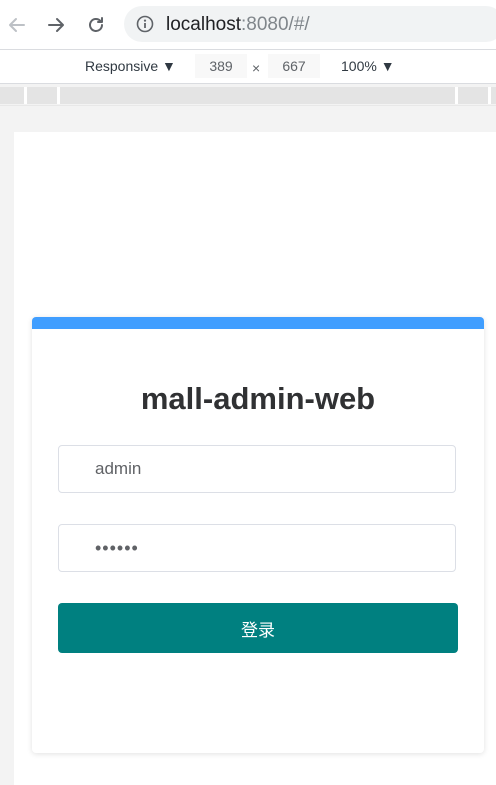  I want to click on arrow-left-icon, so click(17, 25).